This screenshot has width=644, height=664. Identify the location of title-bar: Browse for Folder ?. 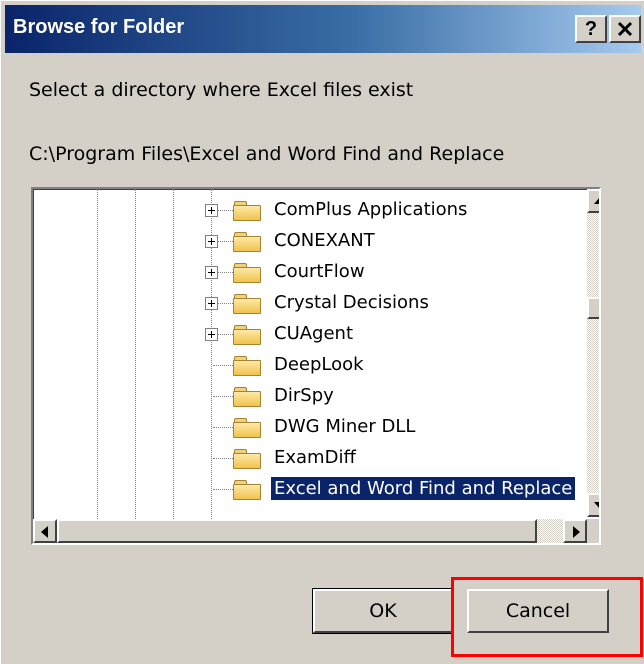
(323, 29).